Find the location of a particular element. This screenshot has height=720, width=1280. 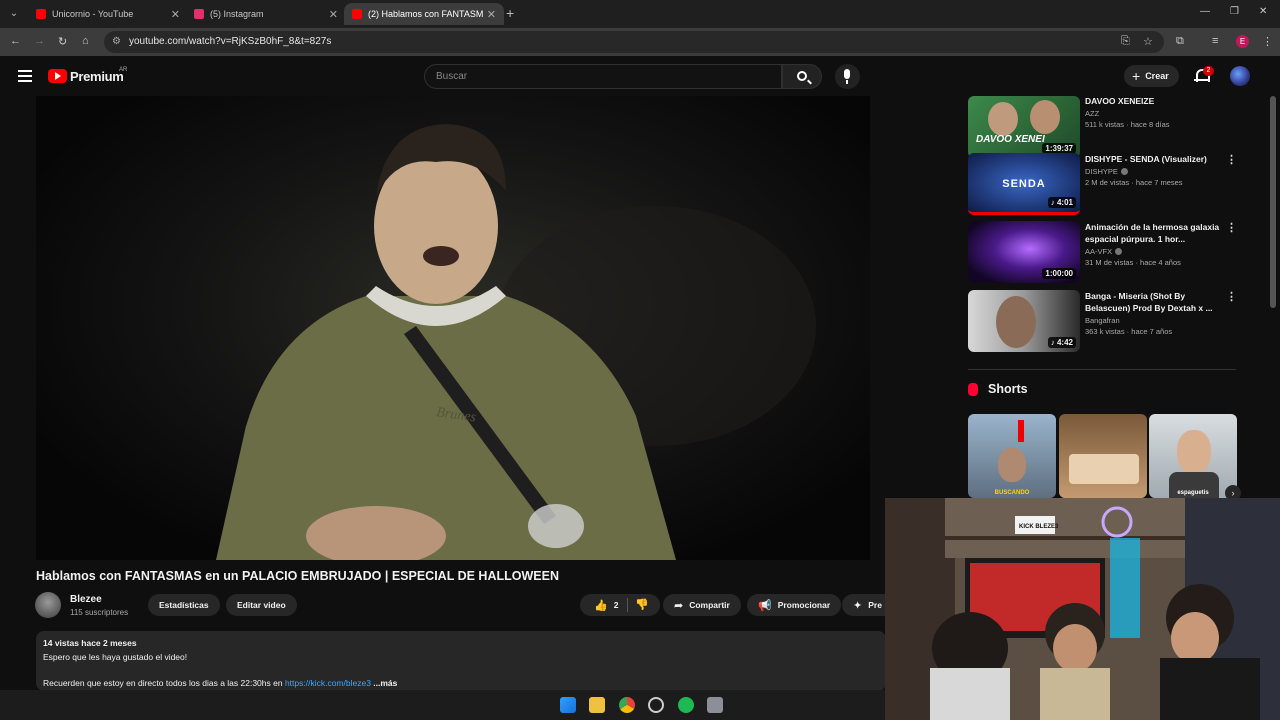

search-button is located at coordinates (802, 76).